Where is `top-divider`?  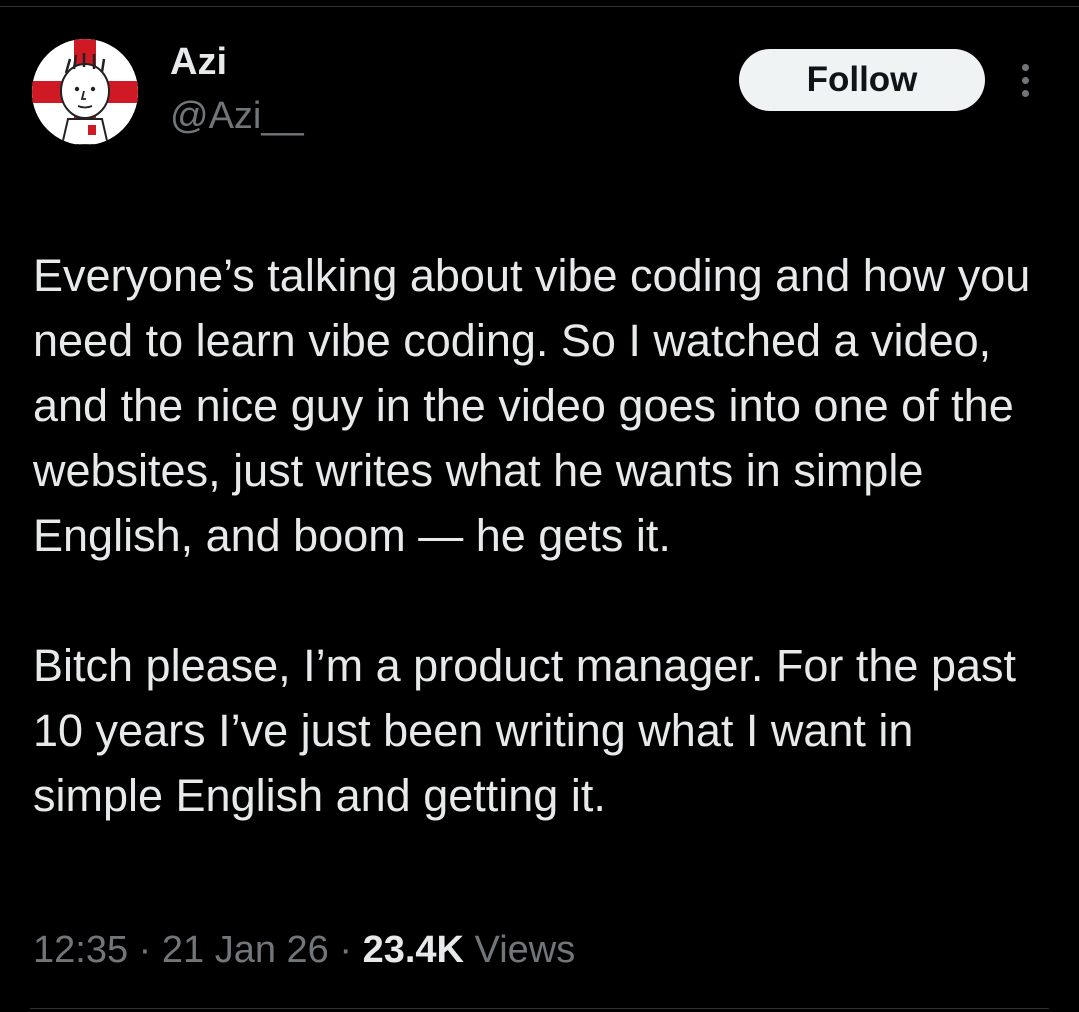 top-divider is located at coordinates (539, 6).